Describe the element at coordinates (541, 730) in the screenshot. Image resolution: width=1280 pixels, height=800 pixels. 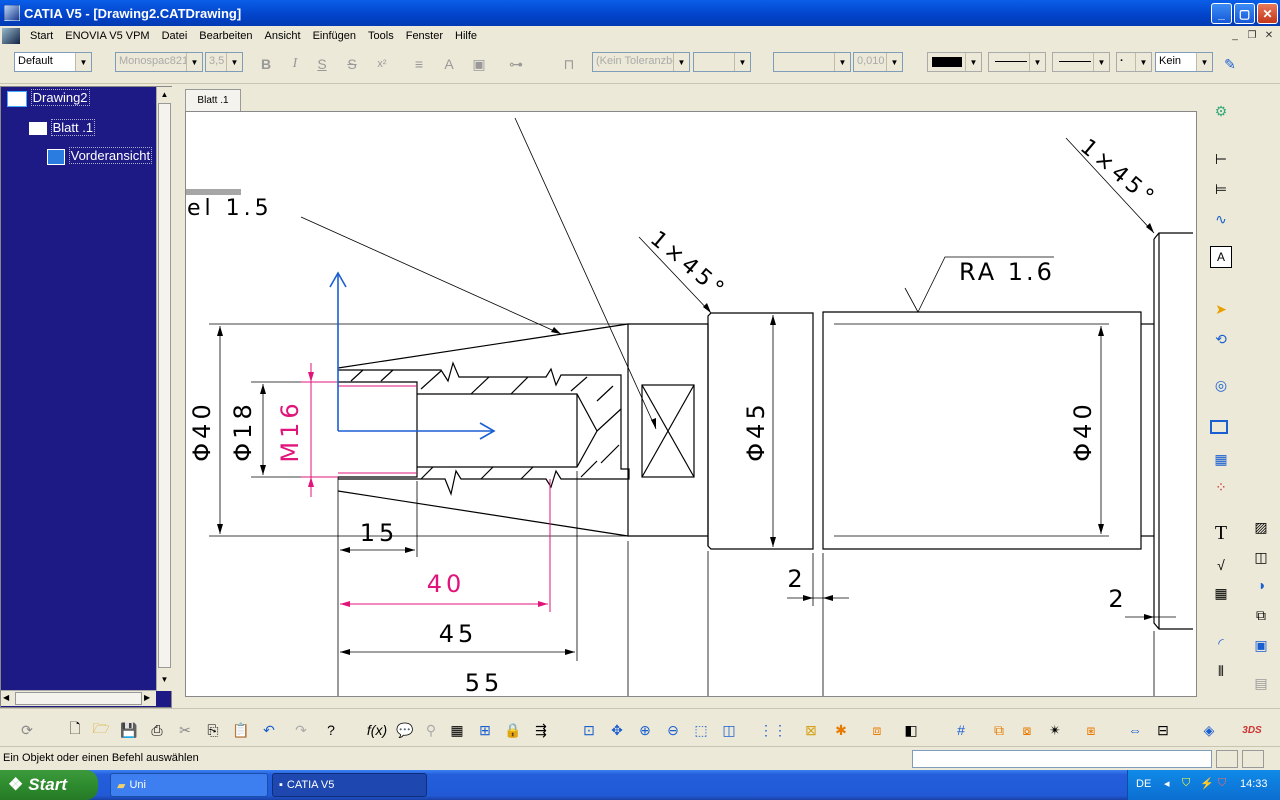
I see `align-icon: ⇶` at that location.